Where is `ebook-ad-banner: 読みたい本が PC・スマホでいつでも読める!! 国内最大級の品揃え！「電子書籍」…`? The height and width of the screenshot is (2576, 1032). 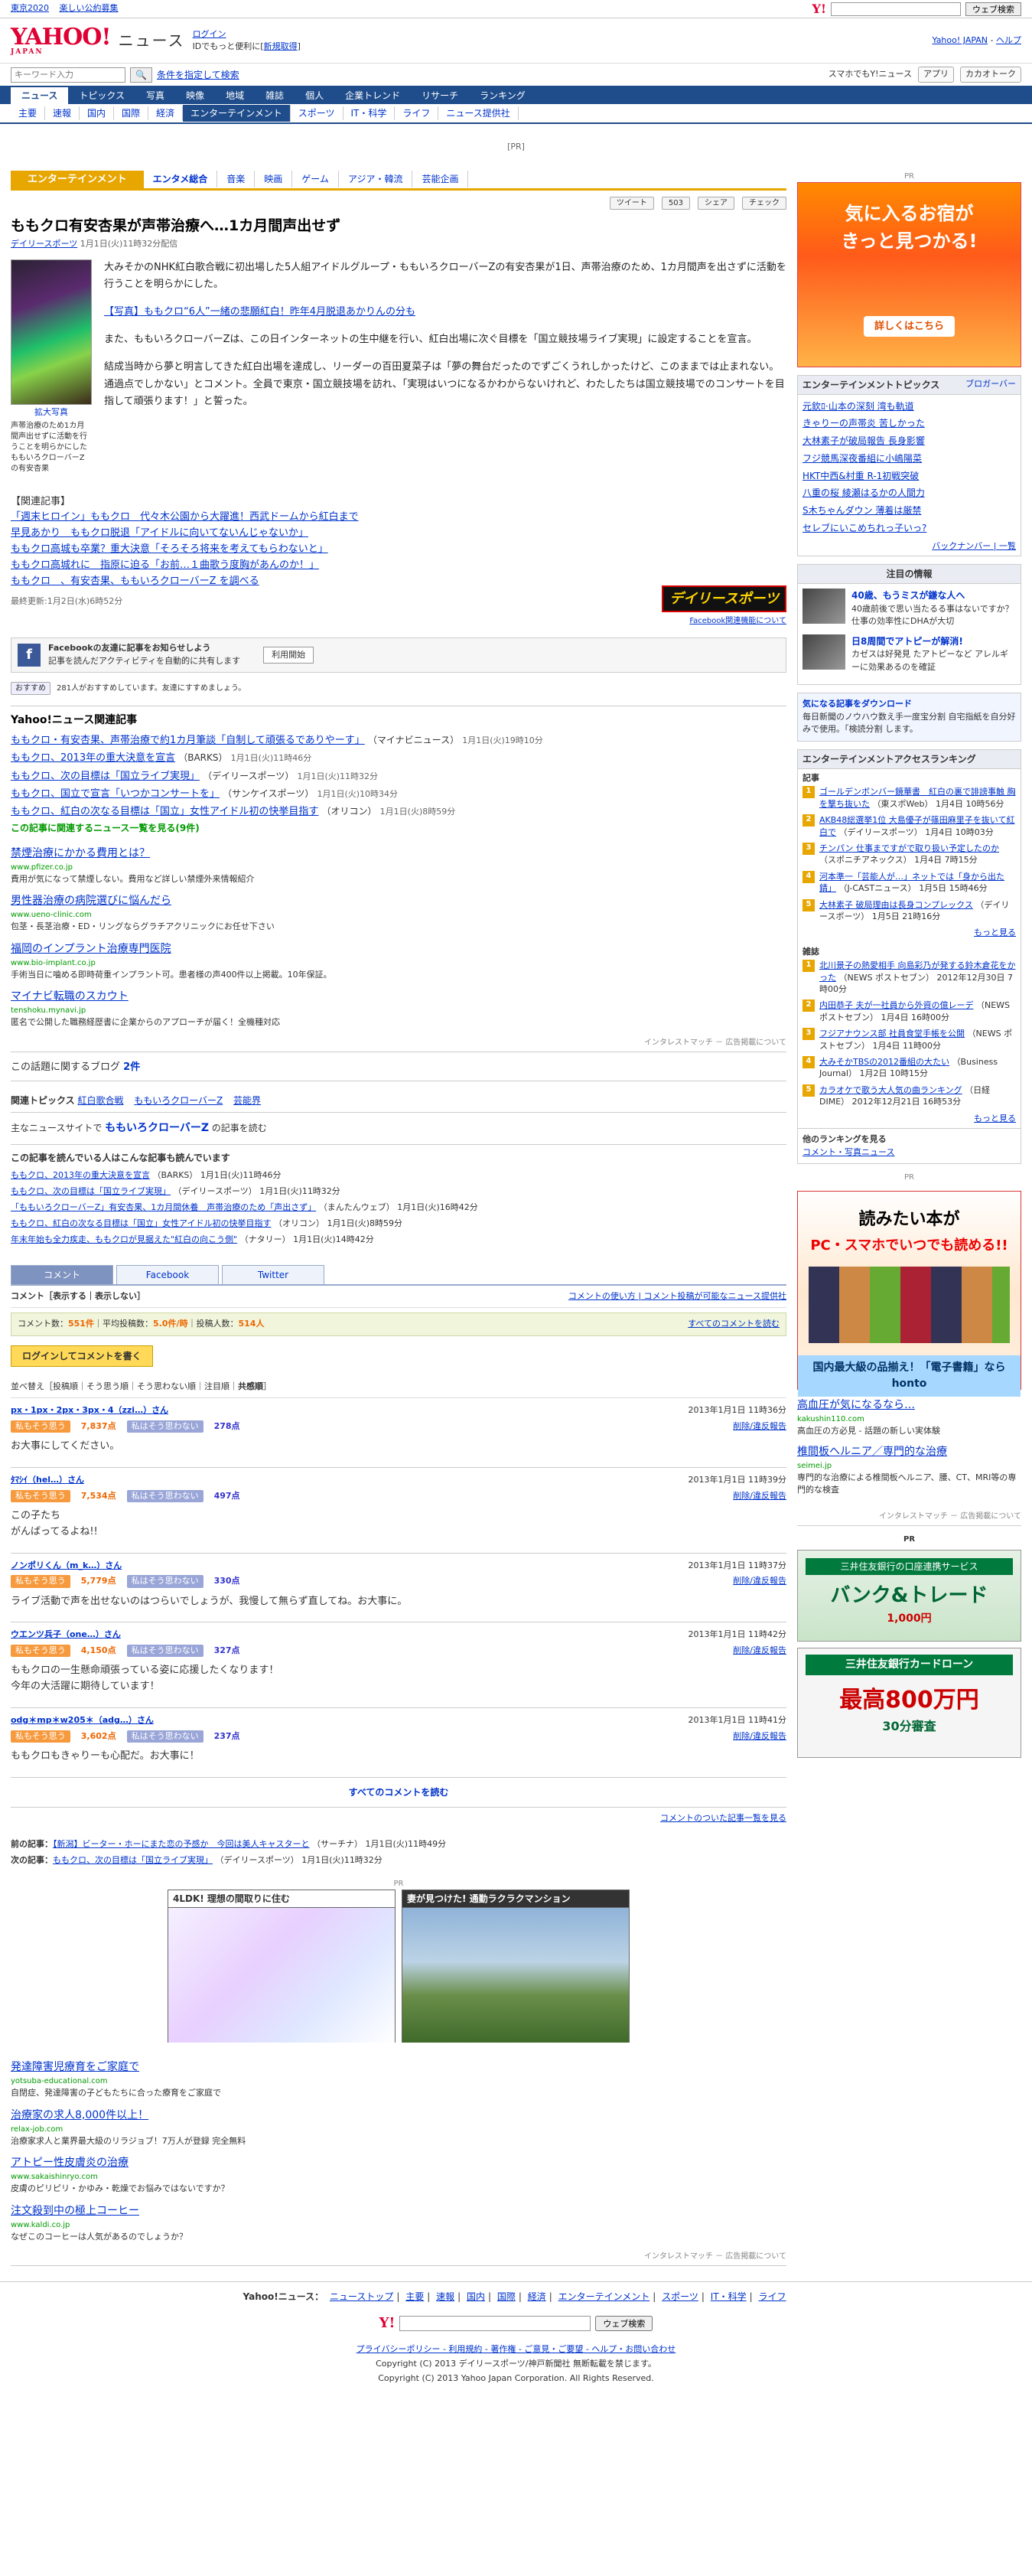 ebook-ad-banner: 読みたい本が PC・スマホでいつでも読める!! 国内最大級の品揃え！「電子書籍」… is located at coordinates (909, 1294).